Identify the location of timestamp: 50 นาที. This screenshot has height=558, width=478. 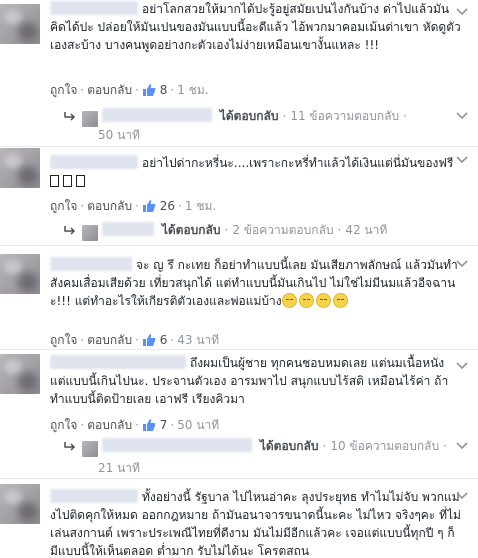
(198, 425).